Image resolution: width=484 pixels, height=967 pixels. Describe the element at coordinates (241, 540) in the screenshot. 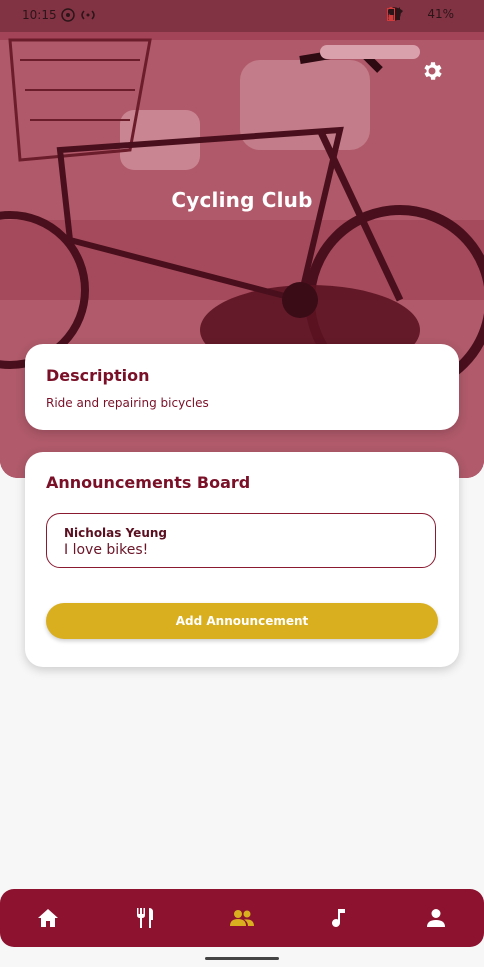

I see `announcement-item: Nicholas Yeung I love bikes!` at that location.